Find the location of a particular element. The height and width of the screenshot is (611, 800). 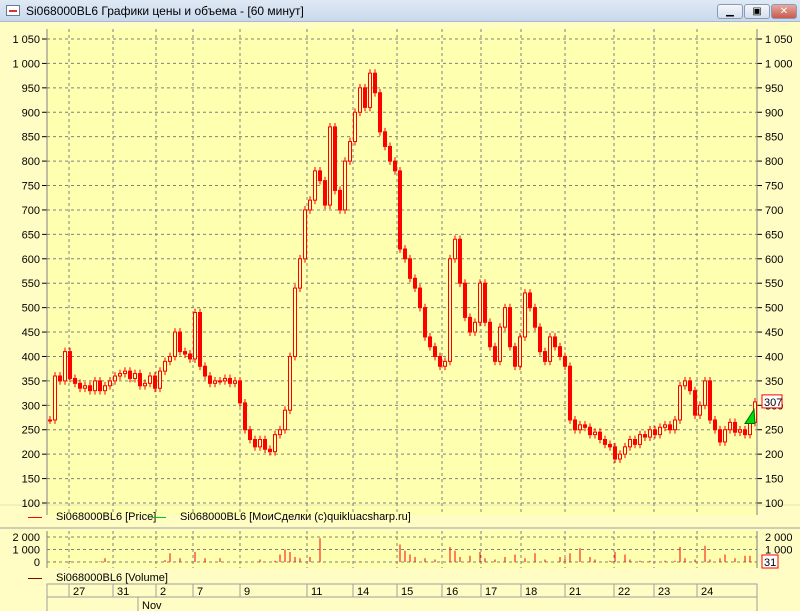

price-tick-label-left: 800 is located at coordinates (31, 162).